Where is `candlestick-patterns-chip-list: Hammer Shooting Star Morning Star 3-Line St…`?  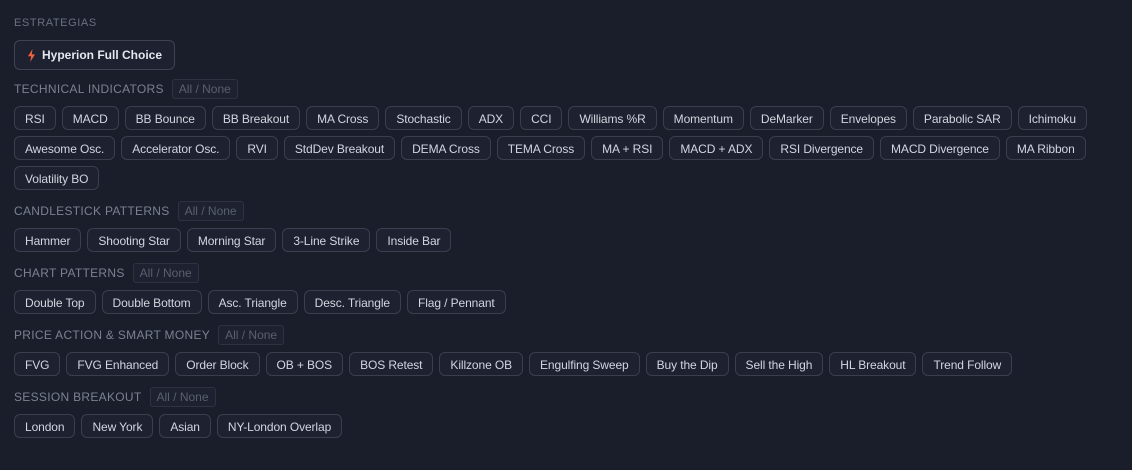
candlestick-patterns-chip-list: Hammer Shooting Star Morning Star 3-Line St… is located at coordinates (566, 240).